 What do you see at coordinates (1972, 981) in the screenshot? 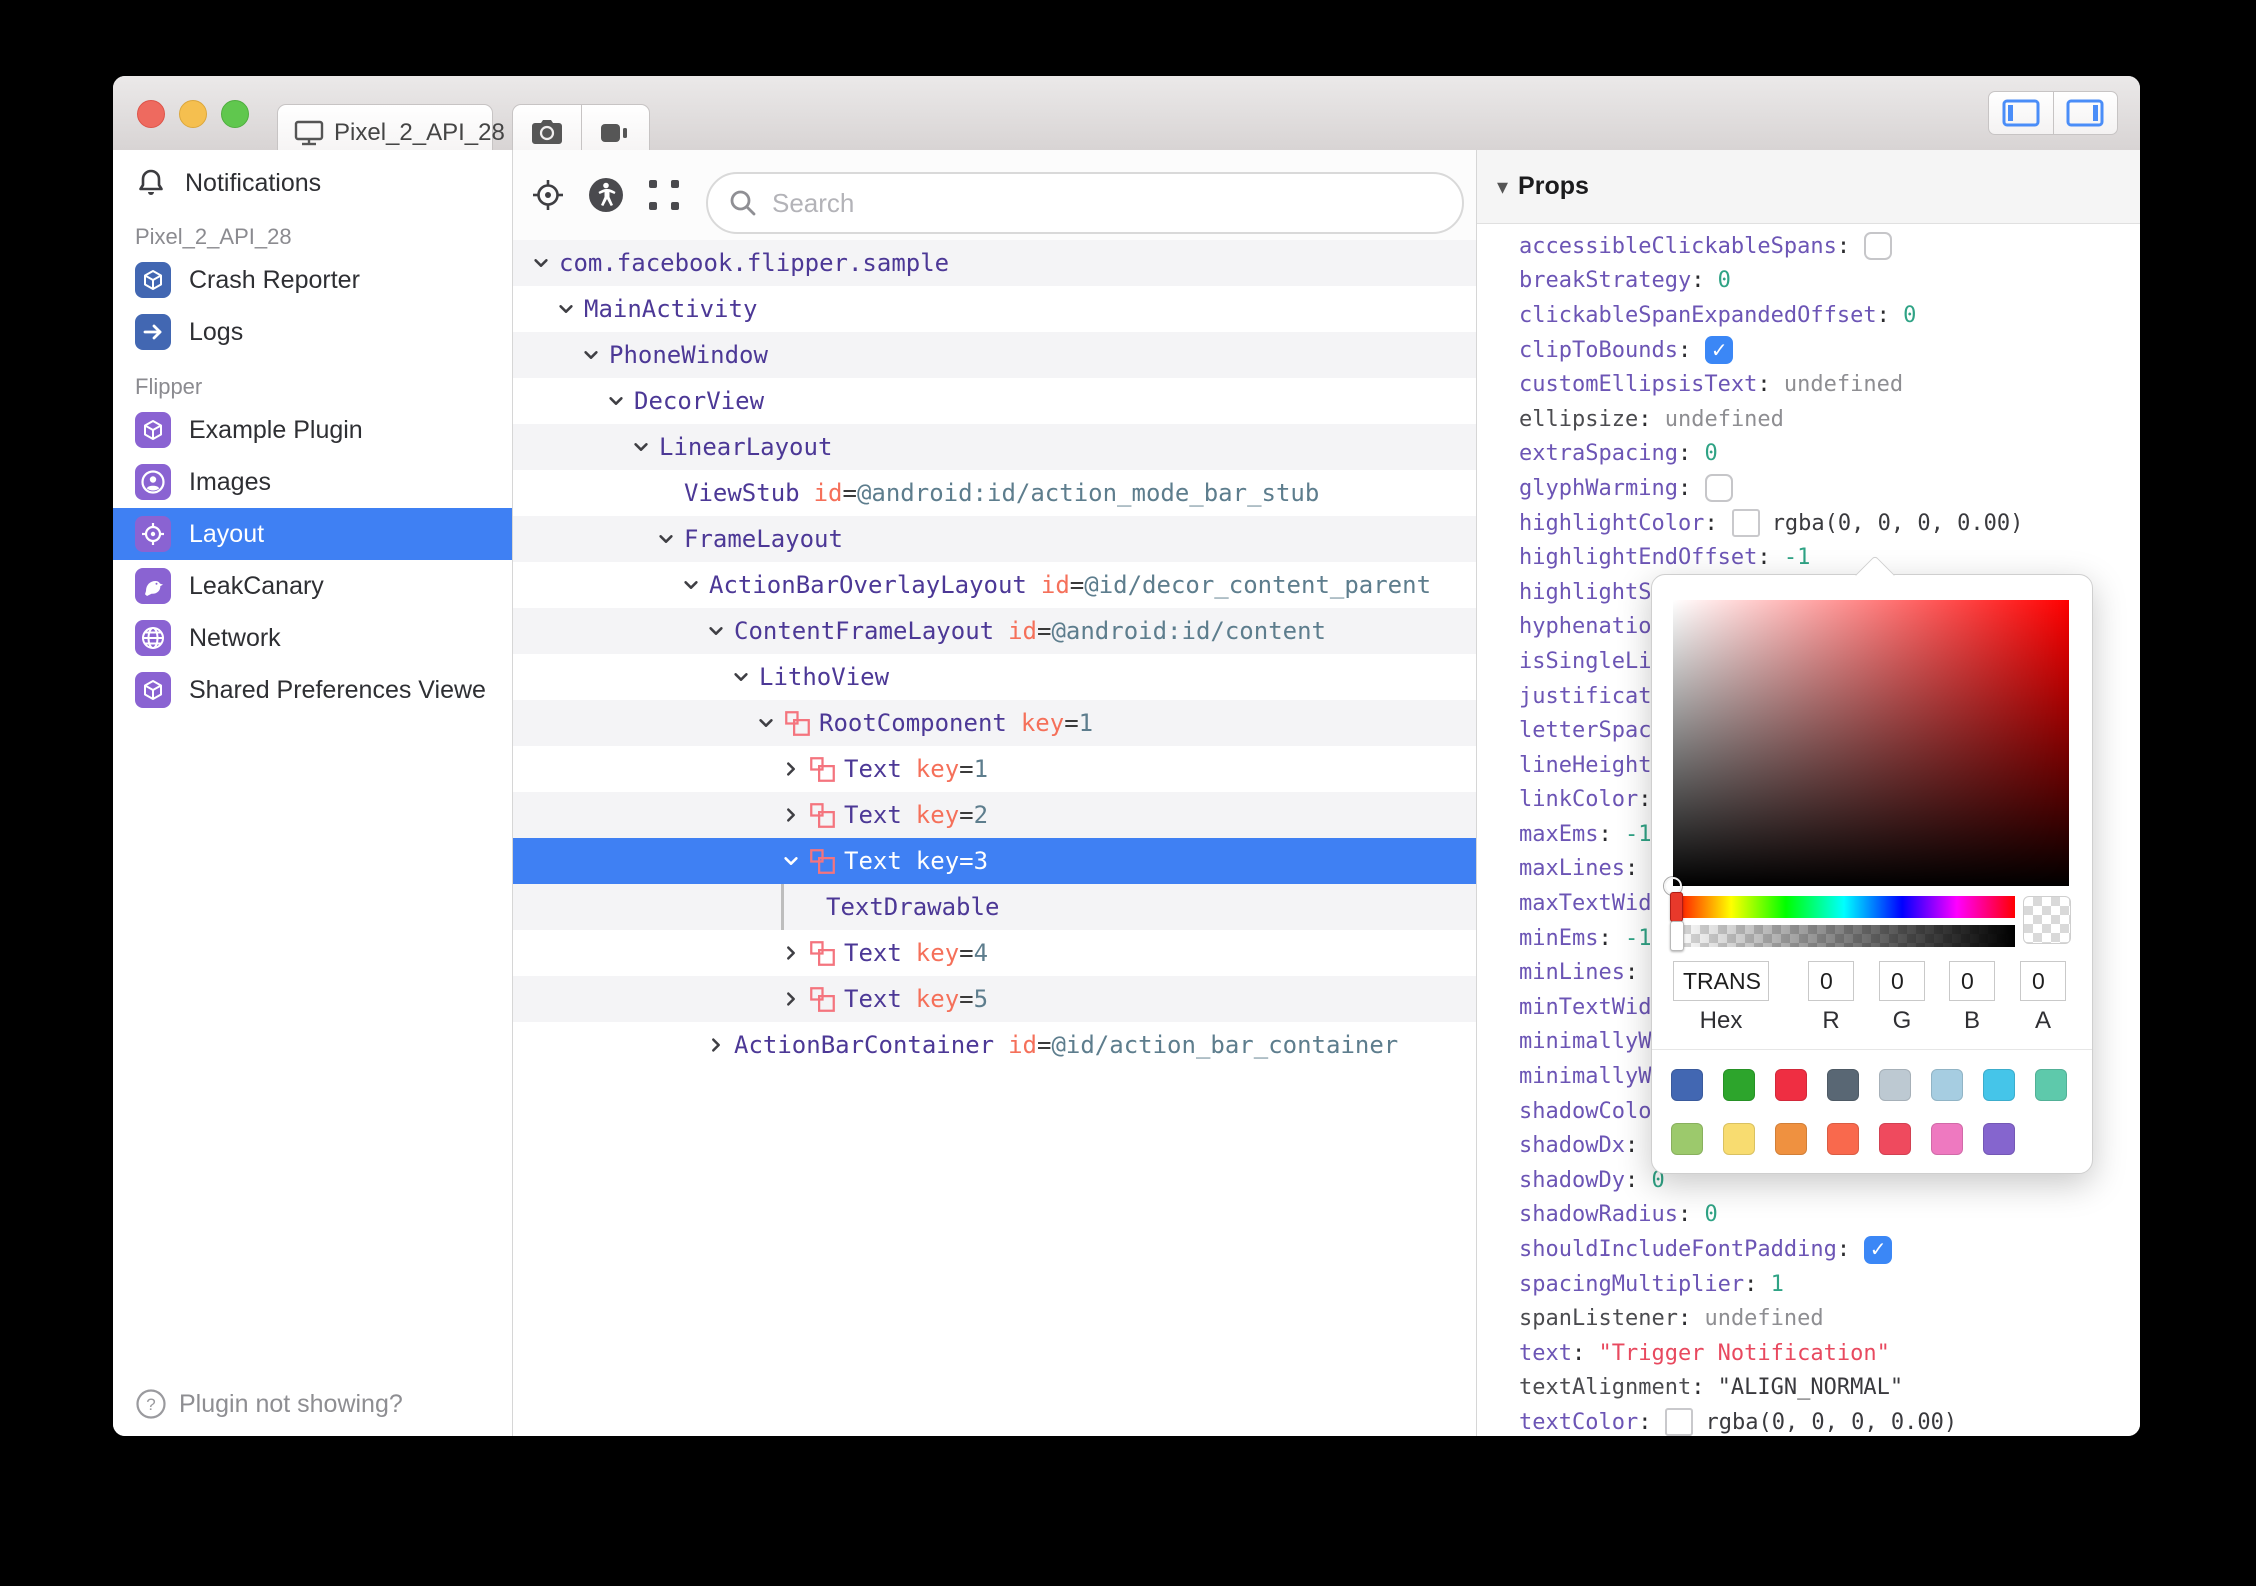
I see `blue-input: 0` at bounding box center [1972, 981].